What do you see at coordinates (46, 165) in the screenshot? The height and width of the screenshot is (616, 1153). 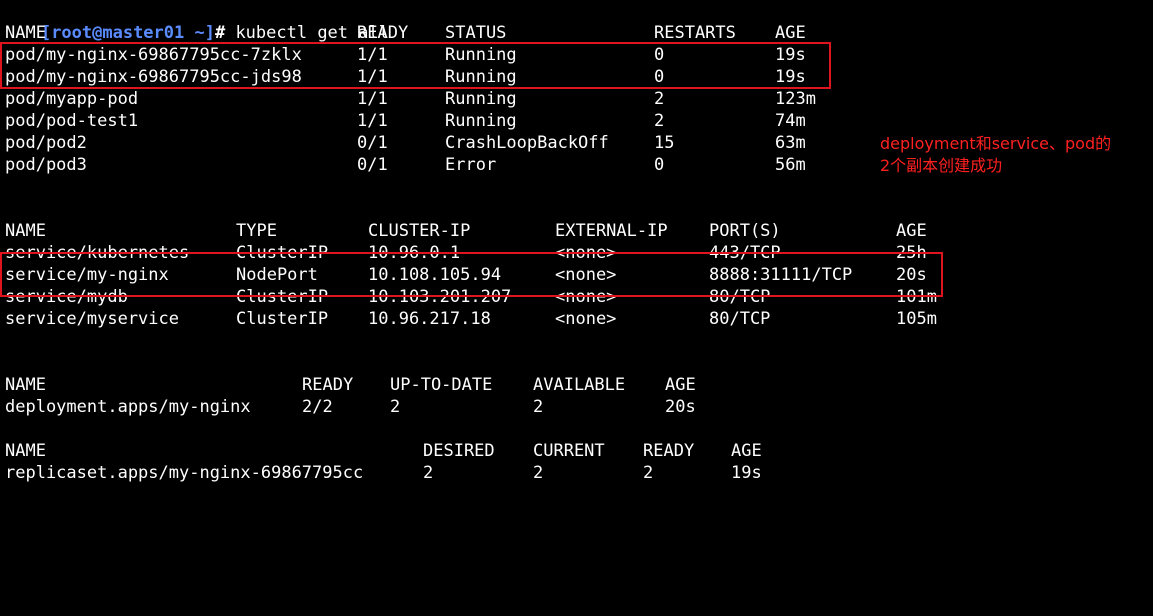 I see `pod-name: pod/pod3` at bounding box center [46, 165].